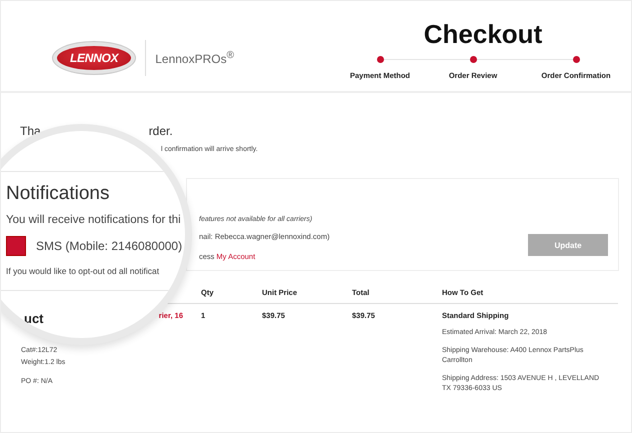 This screenshot has height=433, width=632. Describe the element at coordinates (160, 131) in the screenshot. I see `heading-text: rder.` at that location.